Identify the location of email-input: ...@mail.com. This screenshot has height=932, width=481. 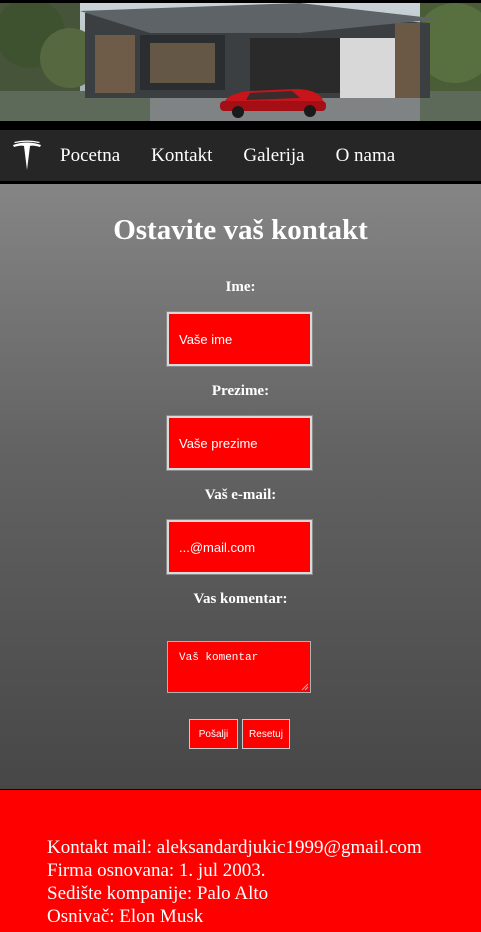
(239, 547).